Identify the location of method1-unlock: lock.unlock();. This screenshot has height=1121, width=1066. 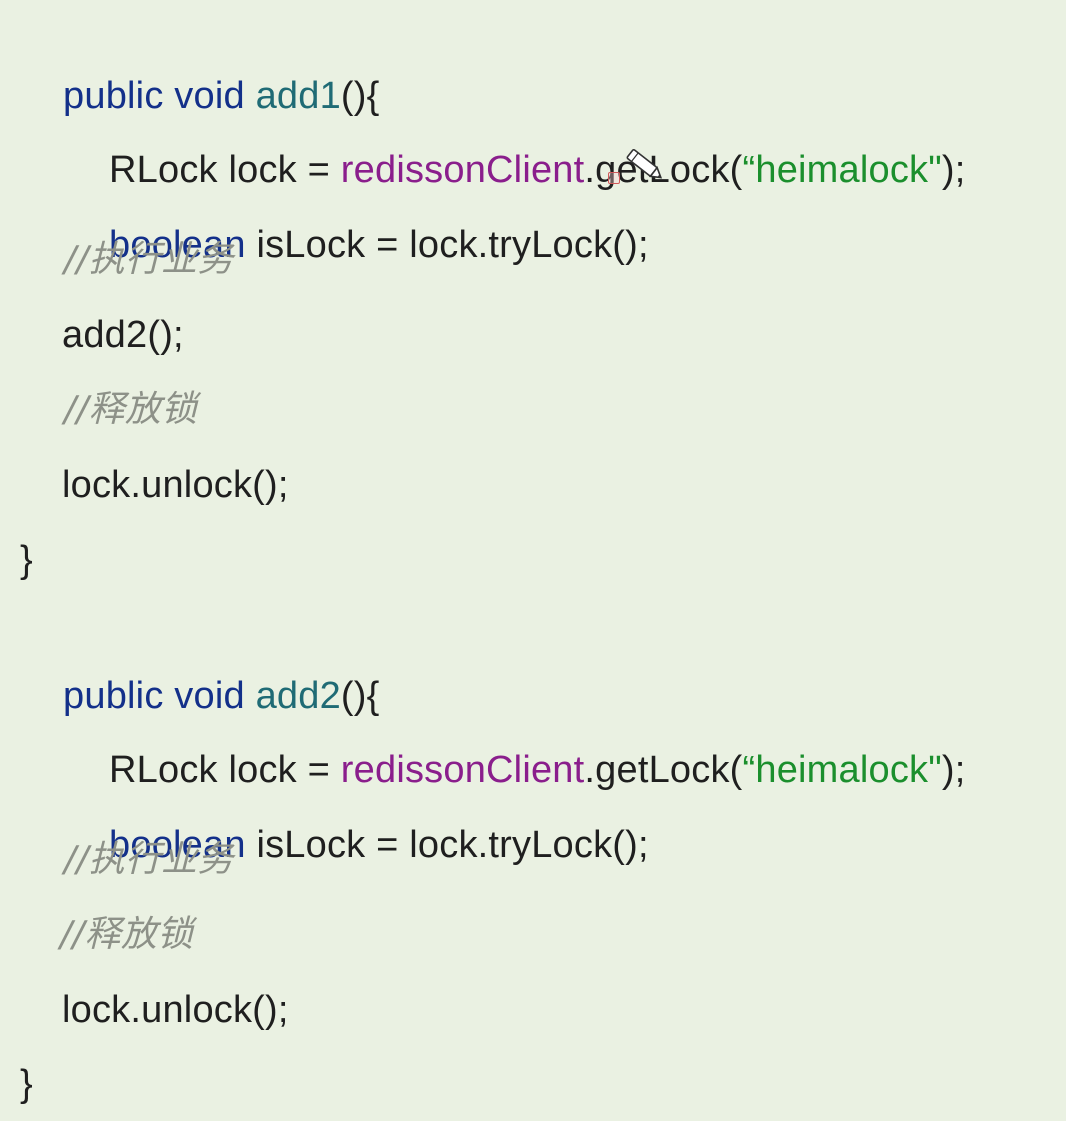
(175, 485).